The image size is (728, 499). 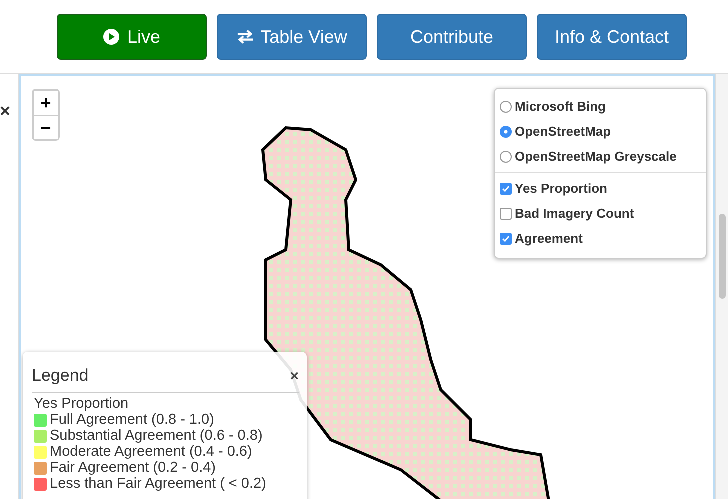 What do you see at coordinates (46, 127) in the screenshot?
I see `zoom-out-button: −` at bounding box center [46, 127].